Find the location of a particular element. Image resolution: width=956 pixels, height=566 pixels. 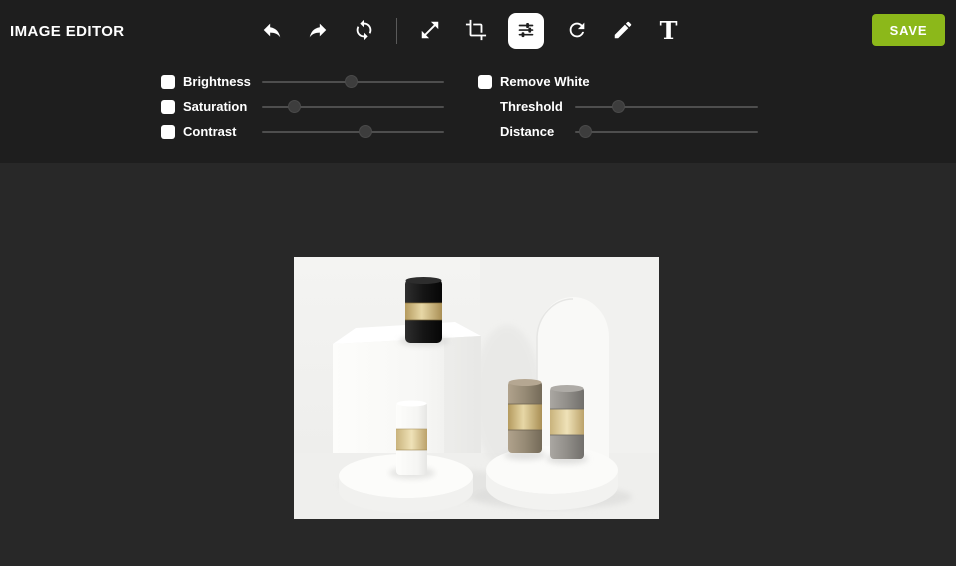

threshold-slider is located at coordinates (666, 107).